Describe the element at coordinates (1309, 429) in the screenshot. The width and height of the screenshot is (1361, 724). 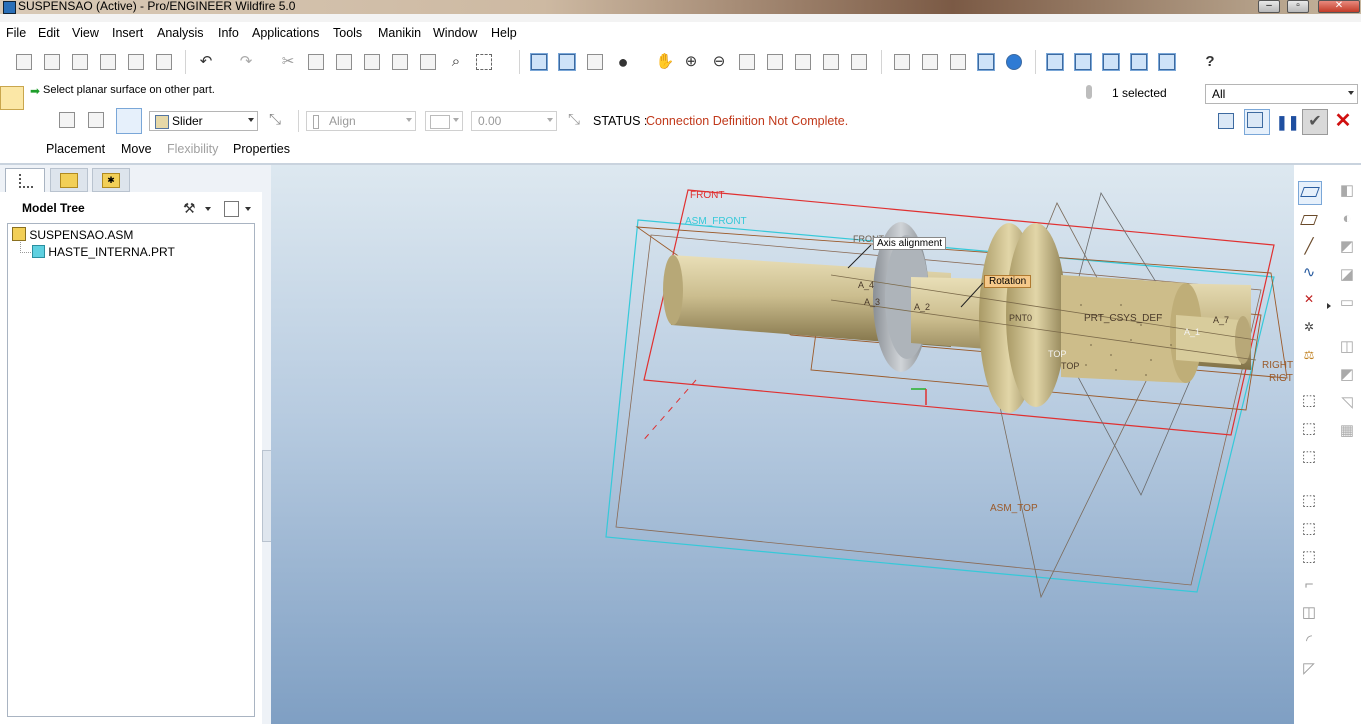
I see `create-component-button: ⬚` at that location.